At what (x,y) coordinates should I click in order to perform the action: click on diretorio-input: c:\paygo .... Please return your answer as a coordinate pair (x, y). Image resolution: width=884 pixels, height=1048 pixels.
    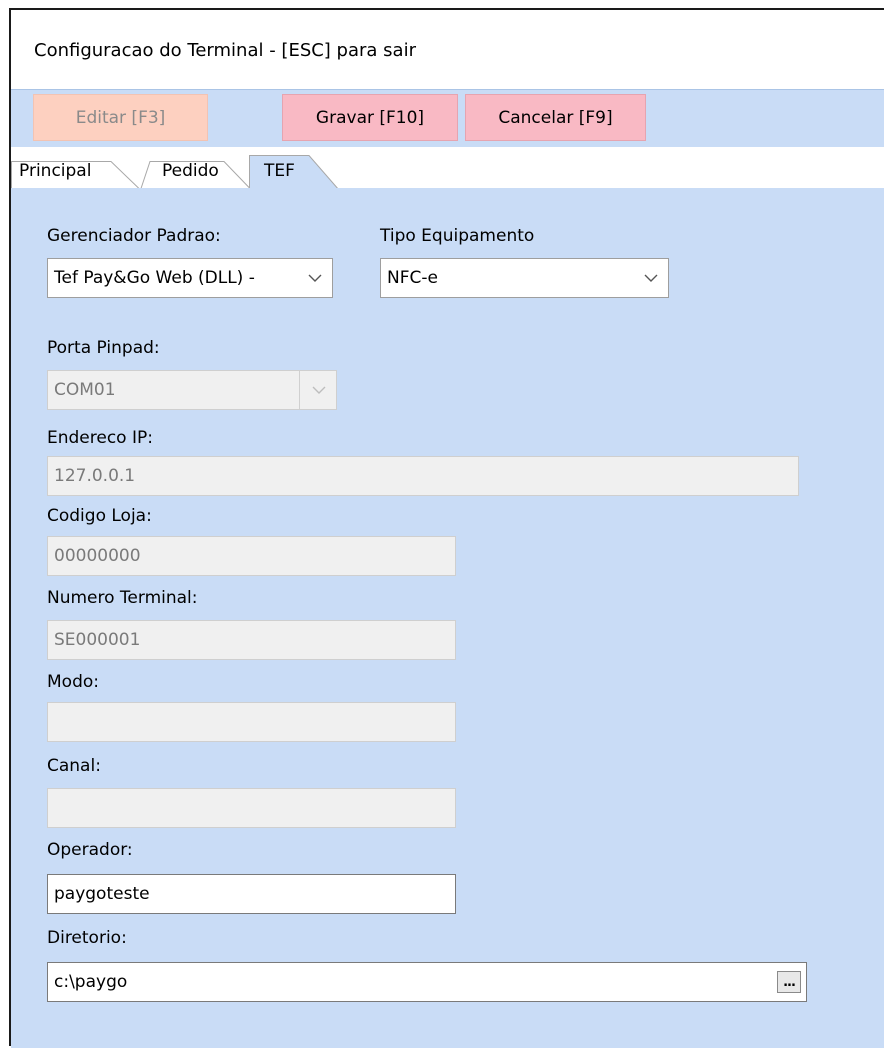
    Looking at the image, I should click on (427, 982).